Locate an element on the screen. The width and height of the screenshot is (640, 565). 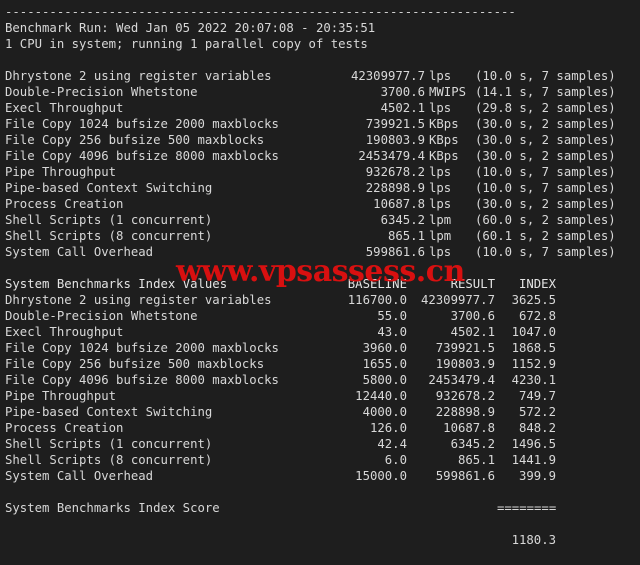
index-score-value-cell: 3625.5 is located at coordinates (533, 300).